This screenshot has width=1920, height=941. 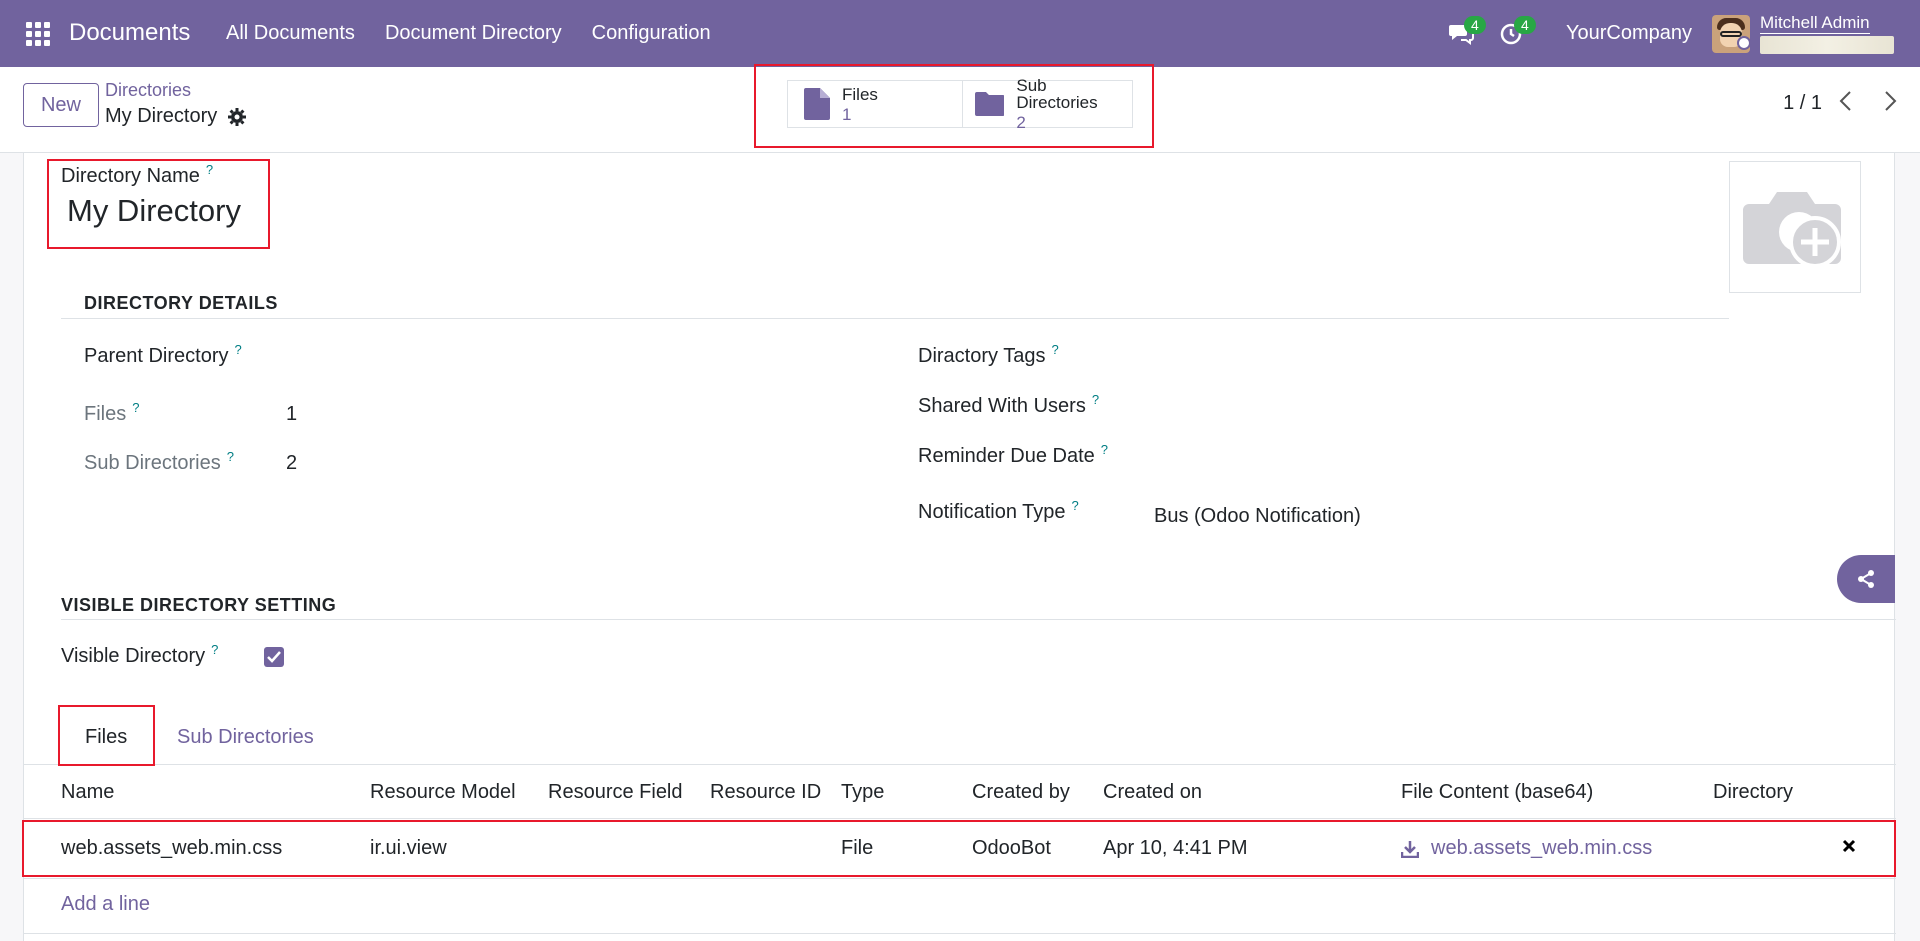 What do you see at coordinates (61, 105) in the screenshot?
I see `new-button: New` at bounding box center [61, 105].